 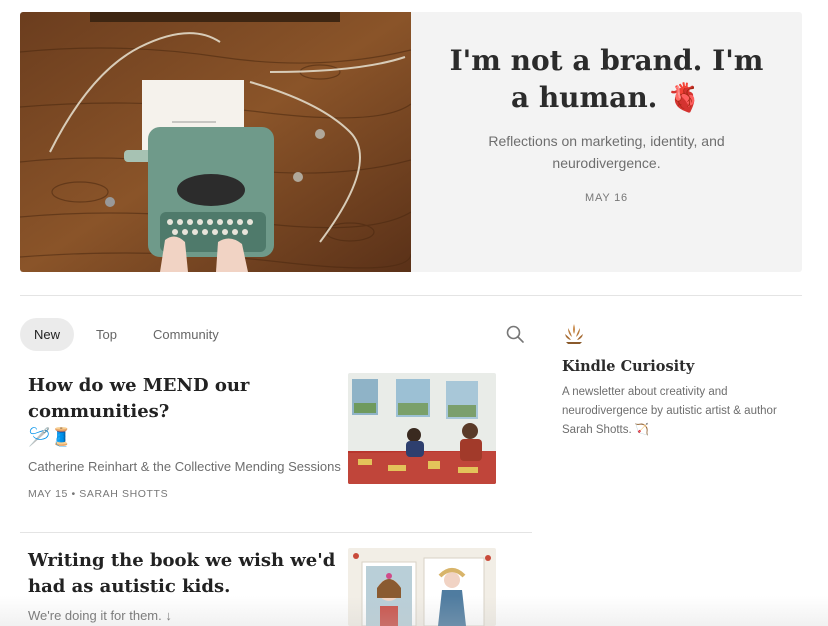 I want to click on publication-name: Kindle Curiosity, so click(x=682, y=366).